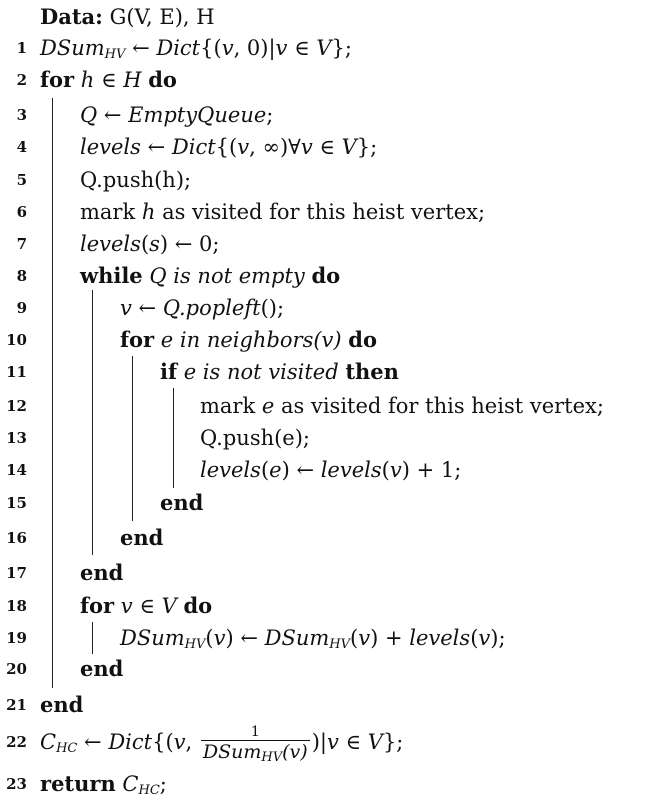  Describe the element at coordinates (16, 503) in the screenshot. I see `line-number: 15` at that location.